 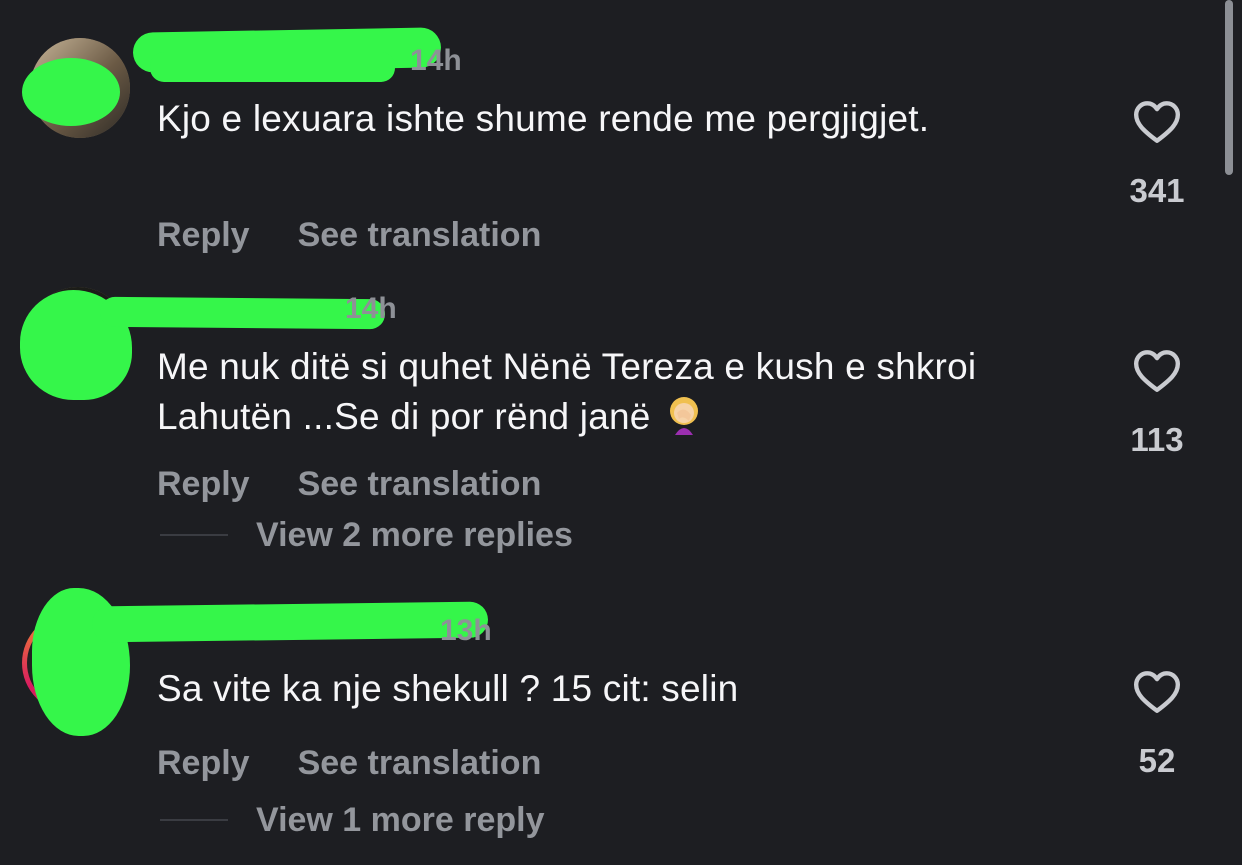 What do you see at coordinates (448, 688) in the screenshot?
I see `comment-text: Sa vite ka nje shekull ? 15 cit: selin` at bounding box center [448, 688].